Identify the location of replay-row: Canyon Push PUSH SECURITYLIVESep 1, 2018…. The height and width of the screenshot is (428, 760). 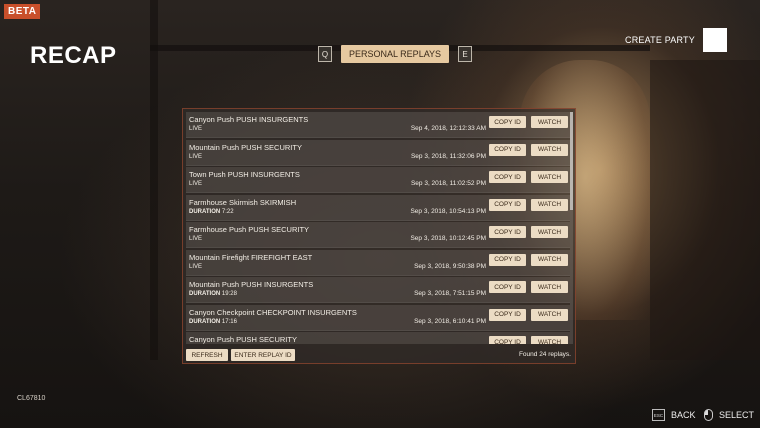
(378, 338).